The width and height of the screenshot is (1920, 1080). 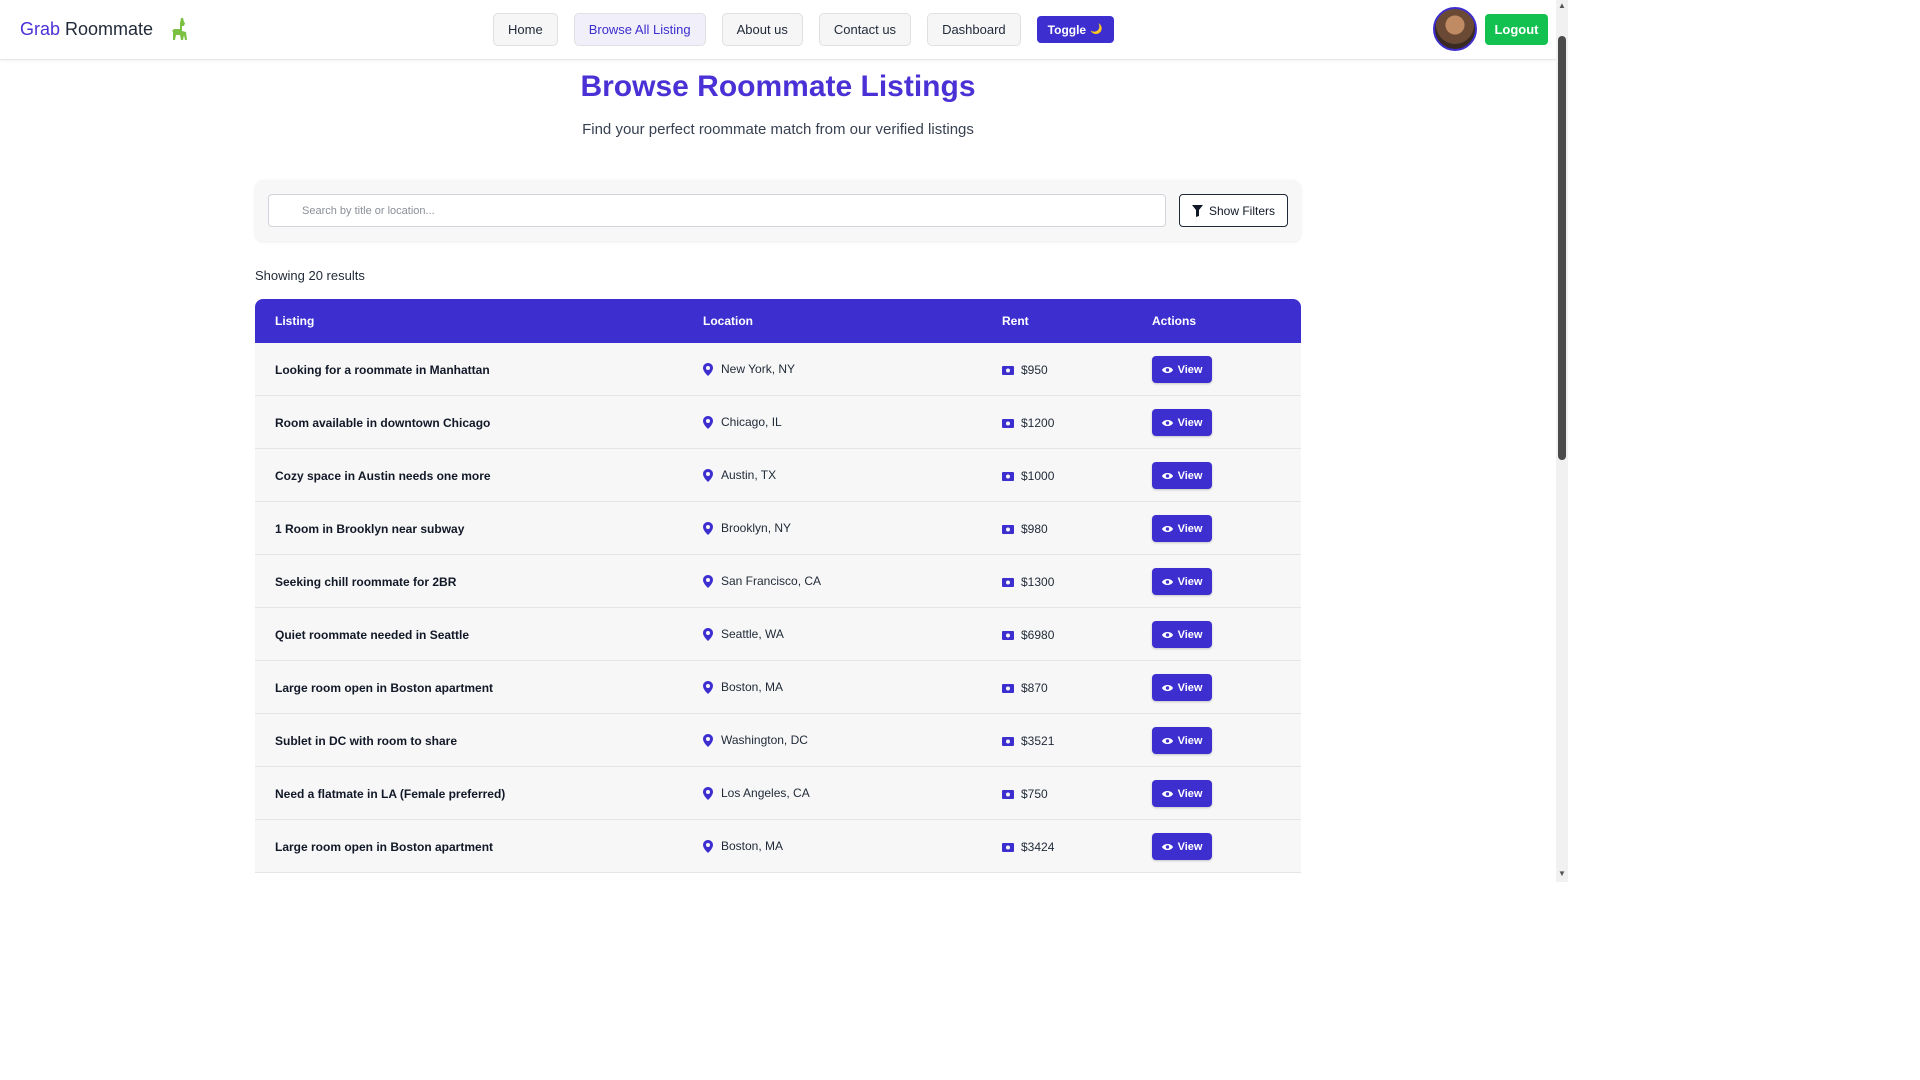 What do you see at coordinates (1197, 210) in the screenshot?
I see `filter-icon` at bounding box center [1197, 210].